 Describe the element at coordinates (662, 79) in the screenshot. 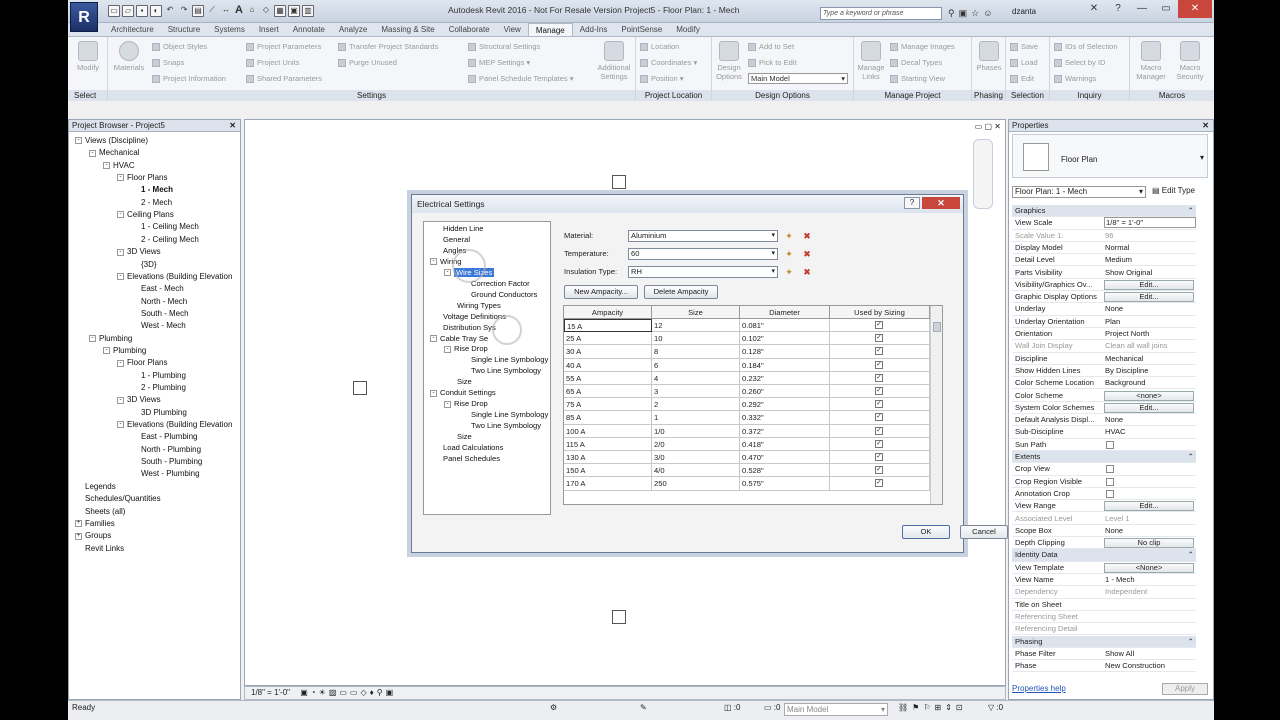

I see `position-button: Position ▾` at that location.